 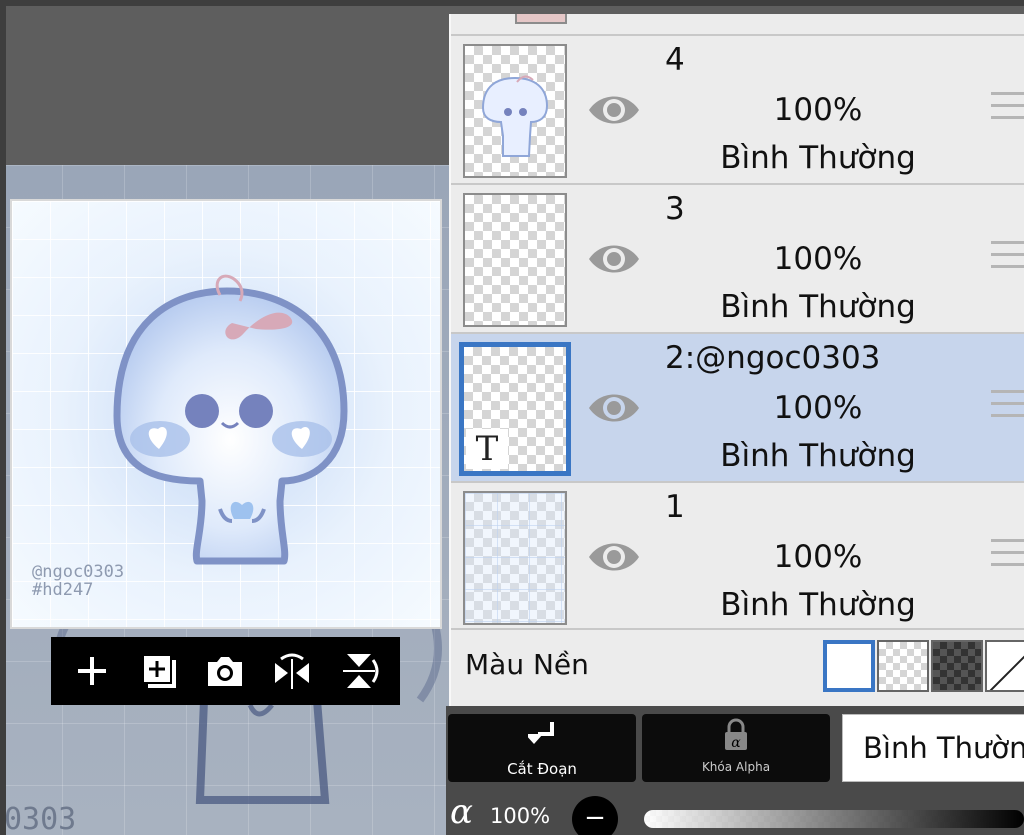 What do you see at coordinates (527, 664) in the screenshot?
I see `background-color-label: Màu Nền` at bounding box center [527, 664].